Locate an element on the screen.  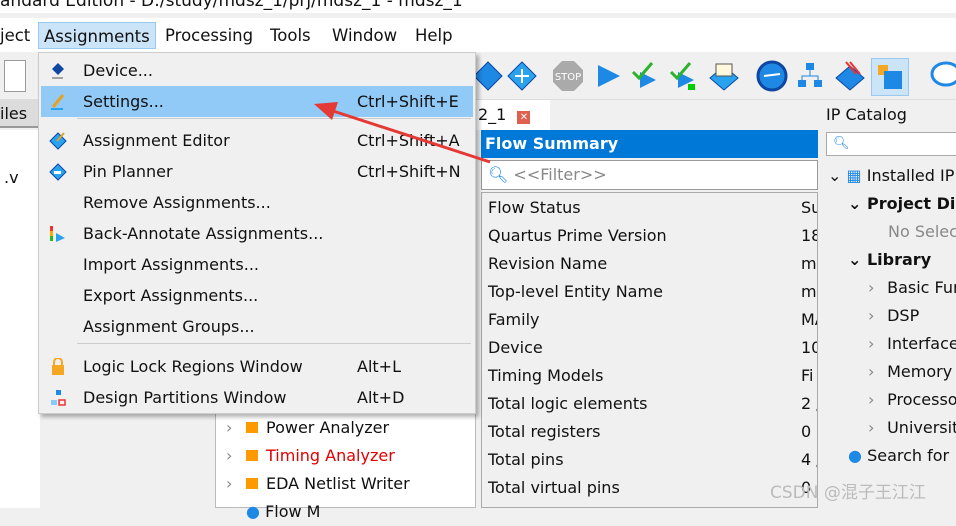
lock-icon is located at coordinates (58, 366).